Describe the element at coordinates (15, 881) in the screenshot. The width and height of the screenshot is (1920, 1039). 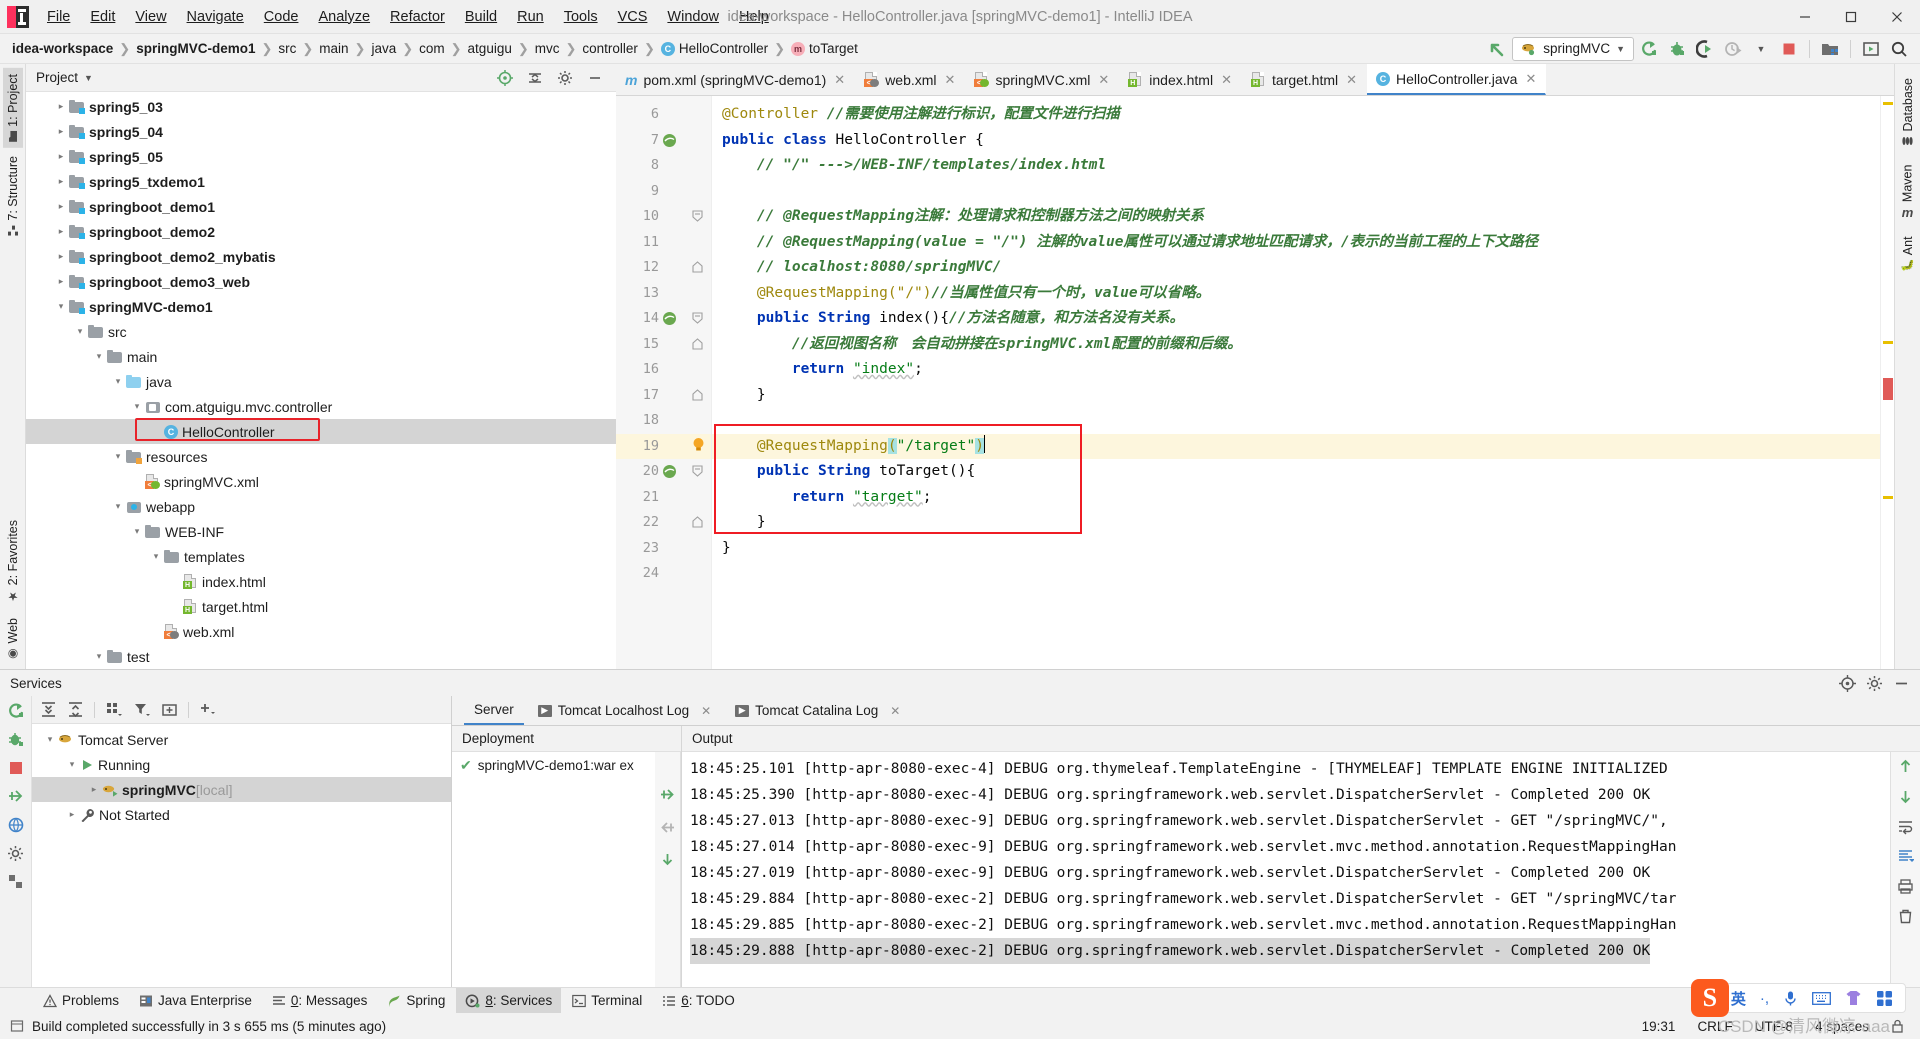
I see `deploy-icon` at that location.